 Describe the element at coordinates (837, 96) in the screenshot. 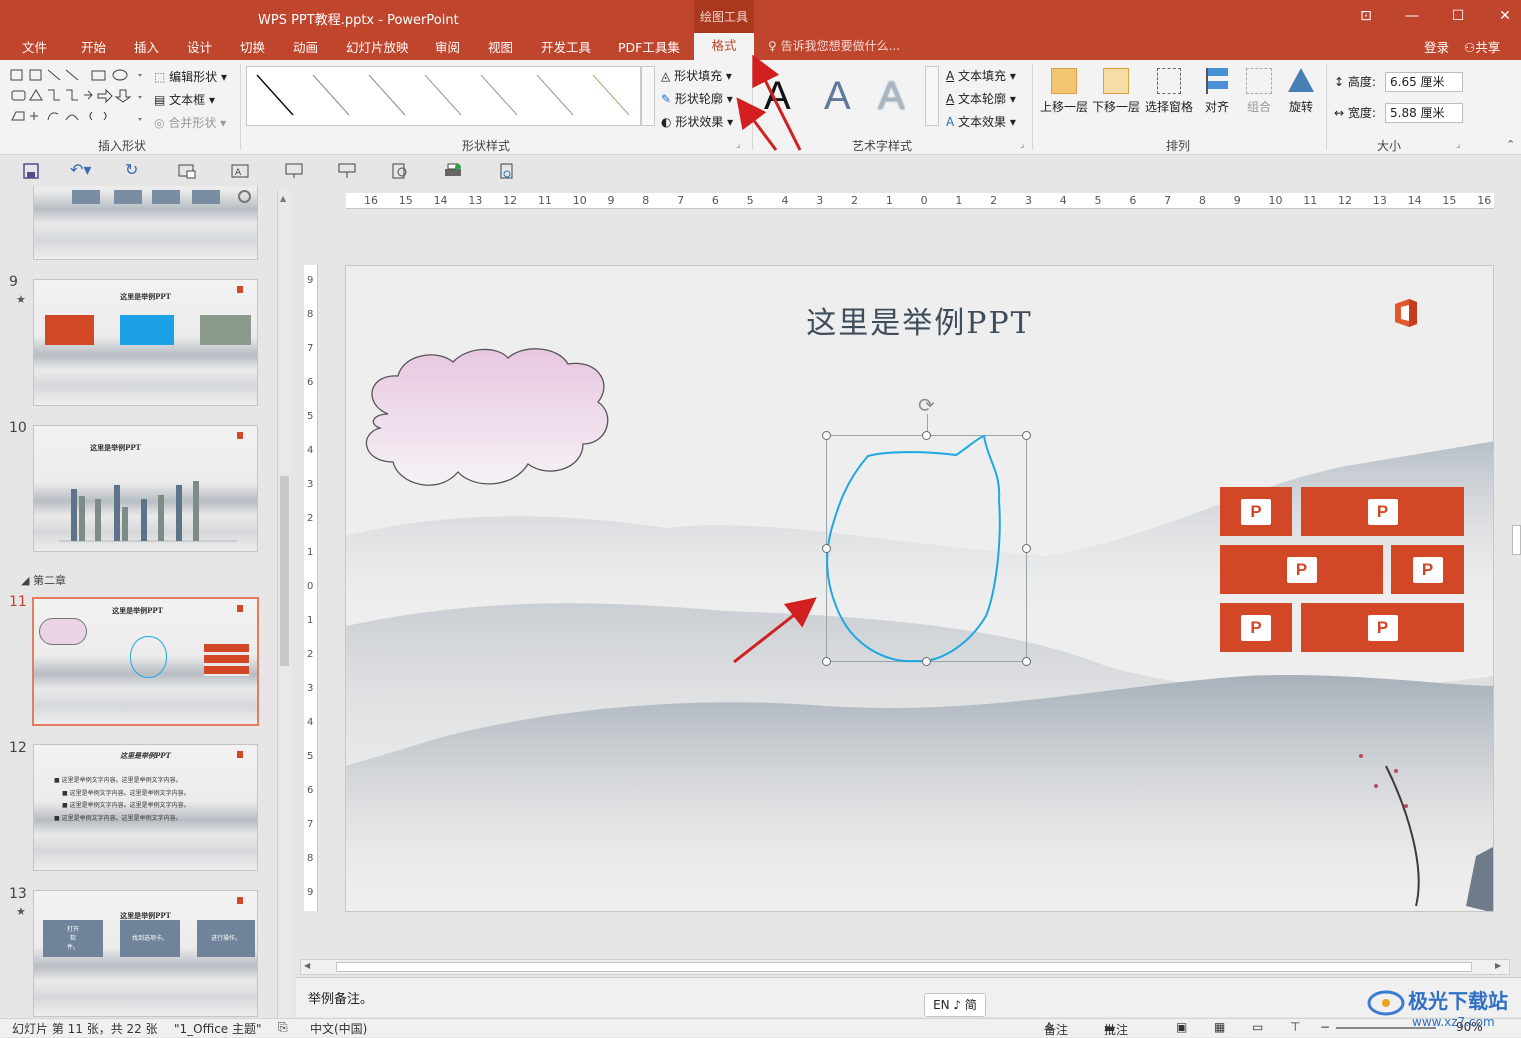

I see `wordart-sample-blue: A` at that location.